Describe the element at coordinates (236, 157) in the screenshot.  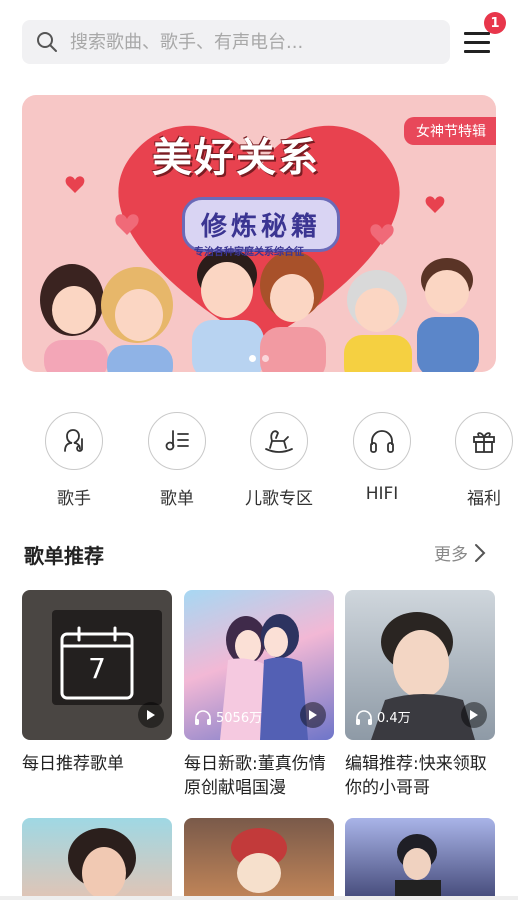
I see `banner-title: 美好关系` at that location.